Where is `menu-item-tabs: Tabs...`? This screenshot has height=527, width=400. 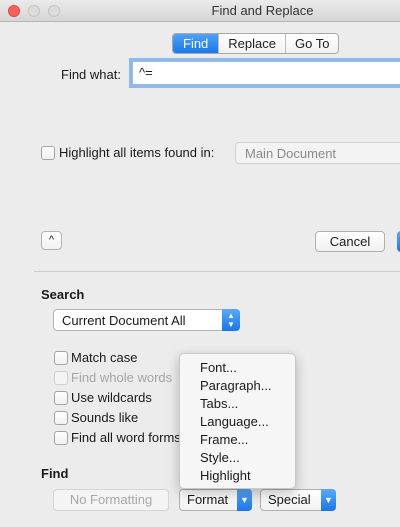 menu-item-tabs: Tabs... is located at coordinates (237, 404).